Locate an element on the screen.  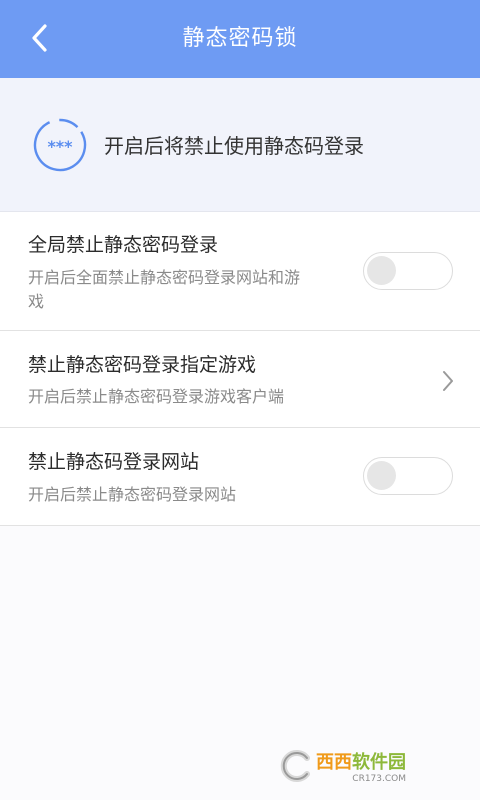
setting-desc: 开启后禁止静态密码登录网站 is located at coordinates (132, 494).